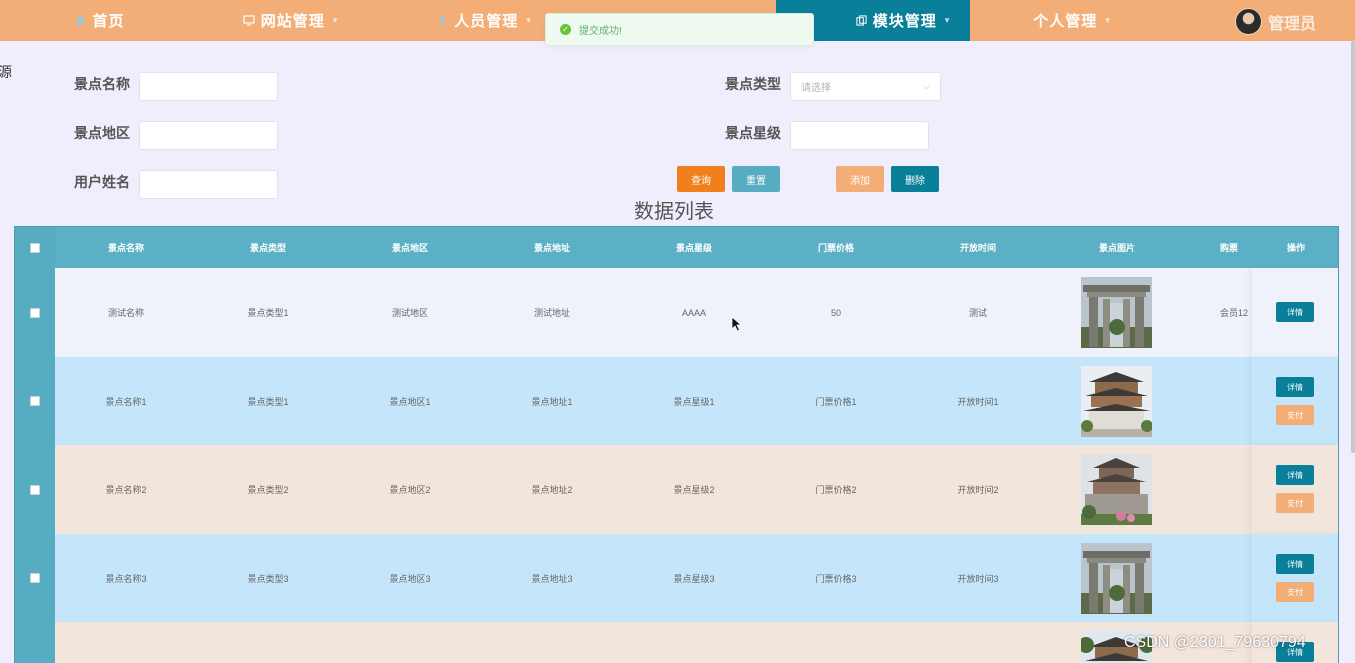 The image size is (1355, 663). Describe the element at coordinates (694, 247) in the screenshot. I see `header-star: 景点星级` at that location.